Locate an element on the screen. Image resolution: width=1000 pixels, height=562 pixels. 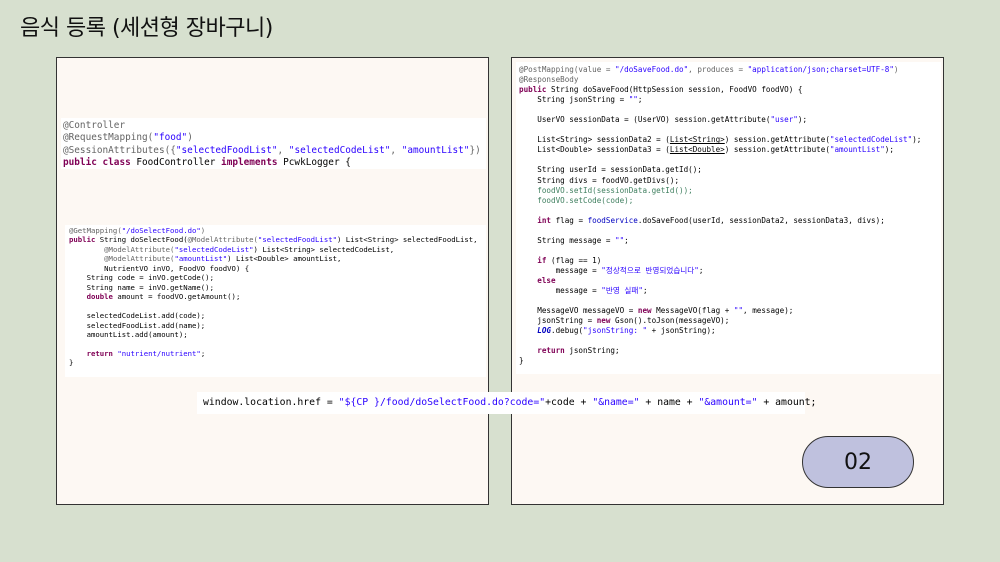
code-token: , is located at coordinates (283, 150).